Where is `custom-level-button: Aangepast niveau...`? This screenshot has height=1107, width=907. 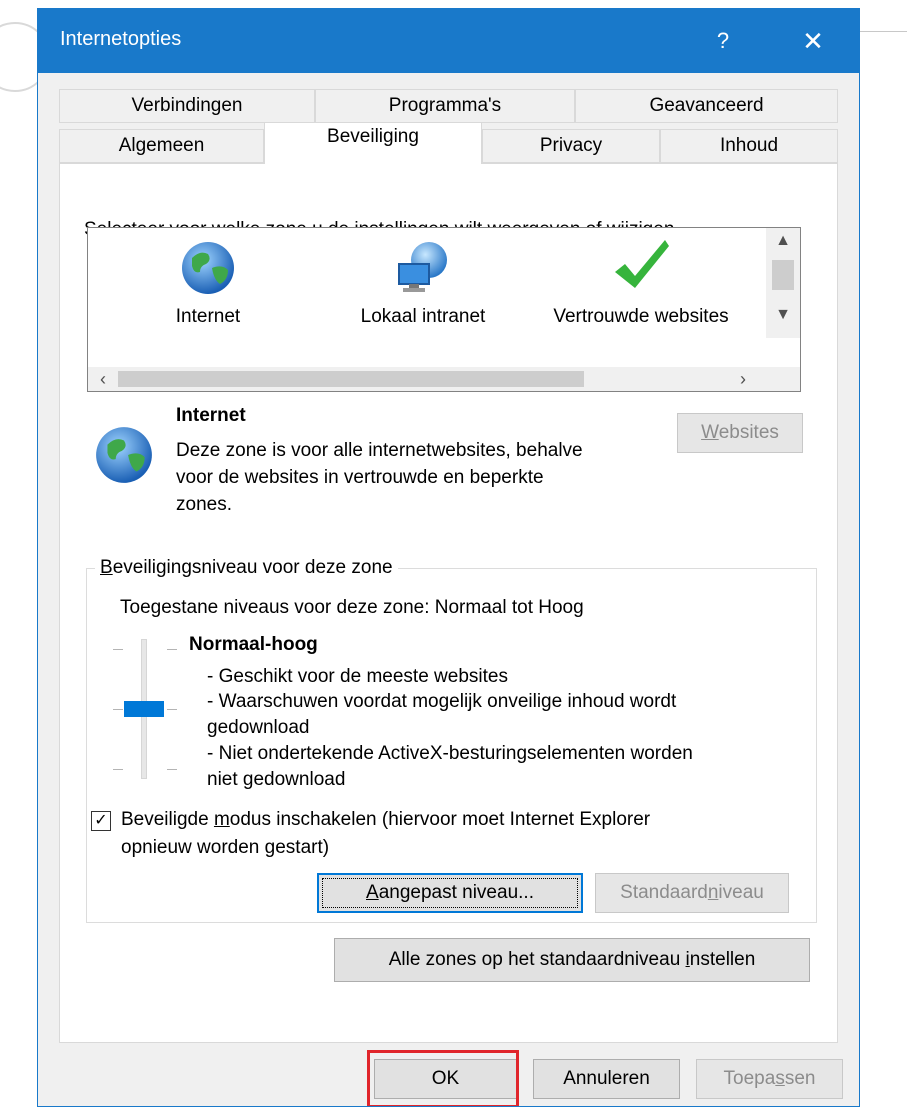 custom-level-button: Aangepast niveau... is located at coordinates (450, 893).